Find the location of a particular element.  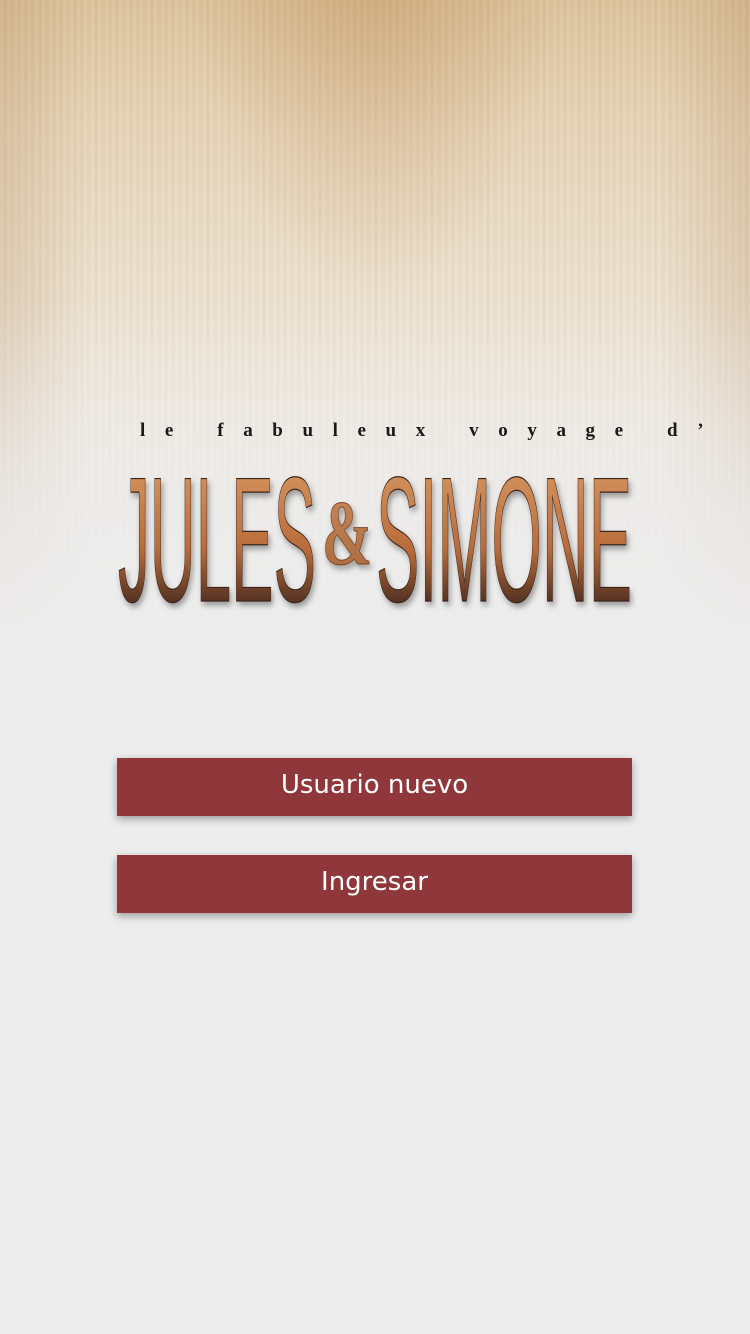

logo-wordmark: JULES & SIMONE is located at coordinates (374, 531).